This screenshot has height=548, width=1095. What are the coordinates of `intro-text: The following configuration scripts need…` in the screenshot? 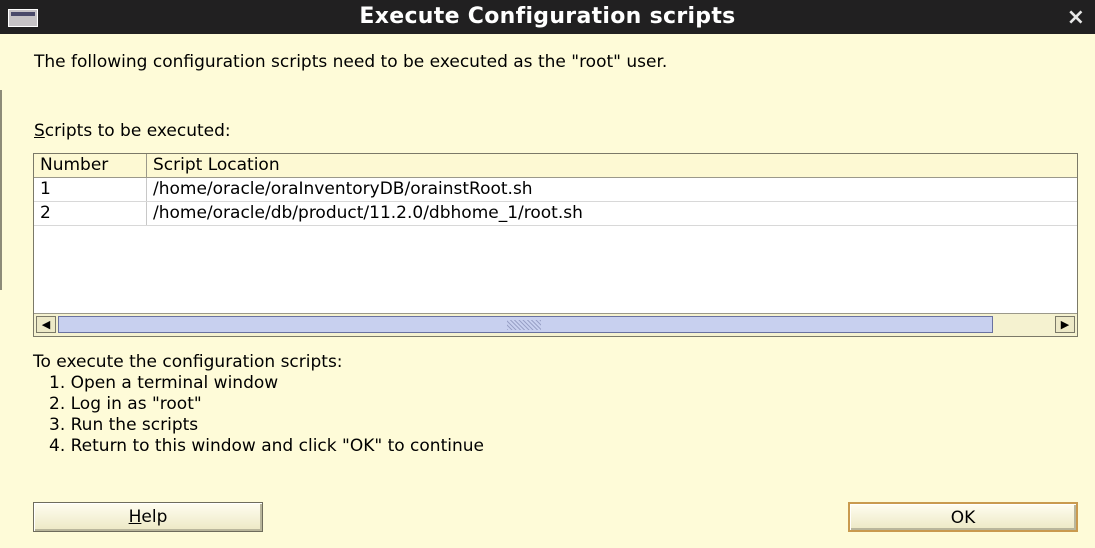 It's located at (351, 62).